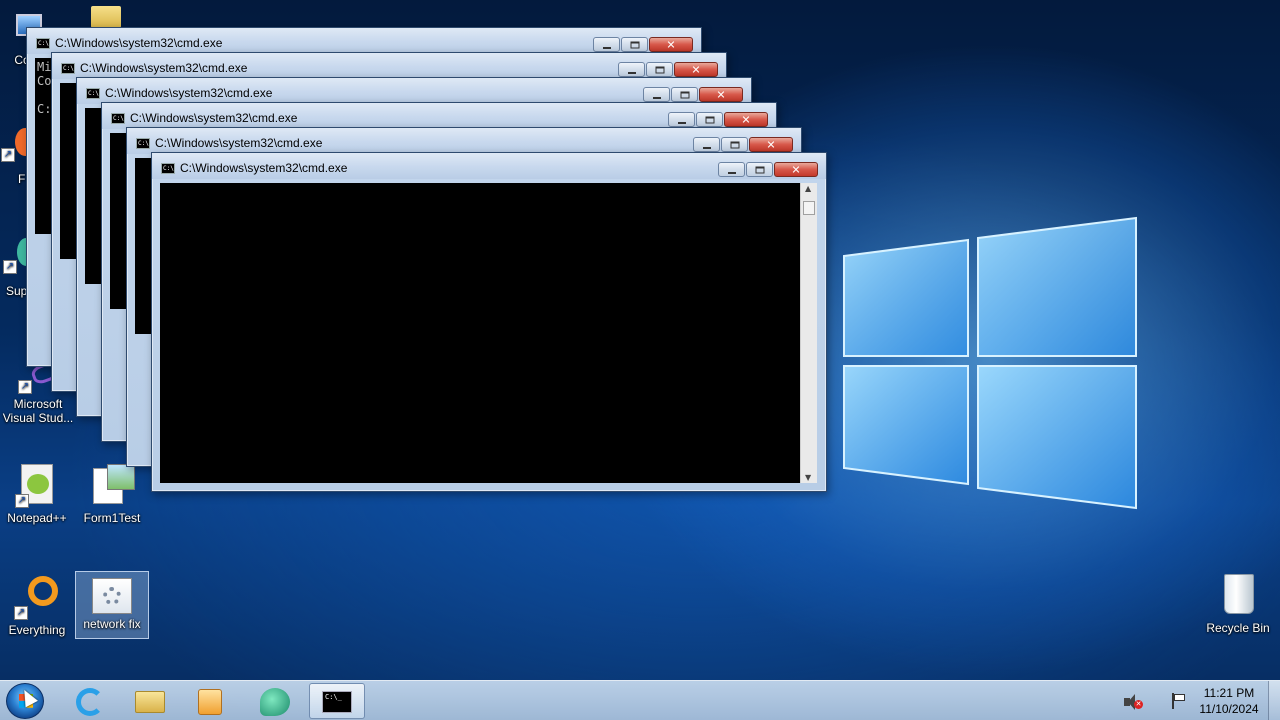 The image size is (1280, 720). I want to click on desktop-icon-label: Recycle Bin, so click(1238, 628).